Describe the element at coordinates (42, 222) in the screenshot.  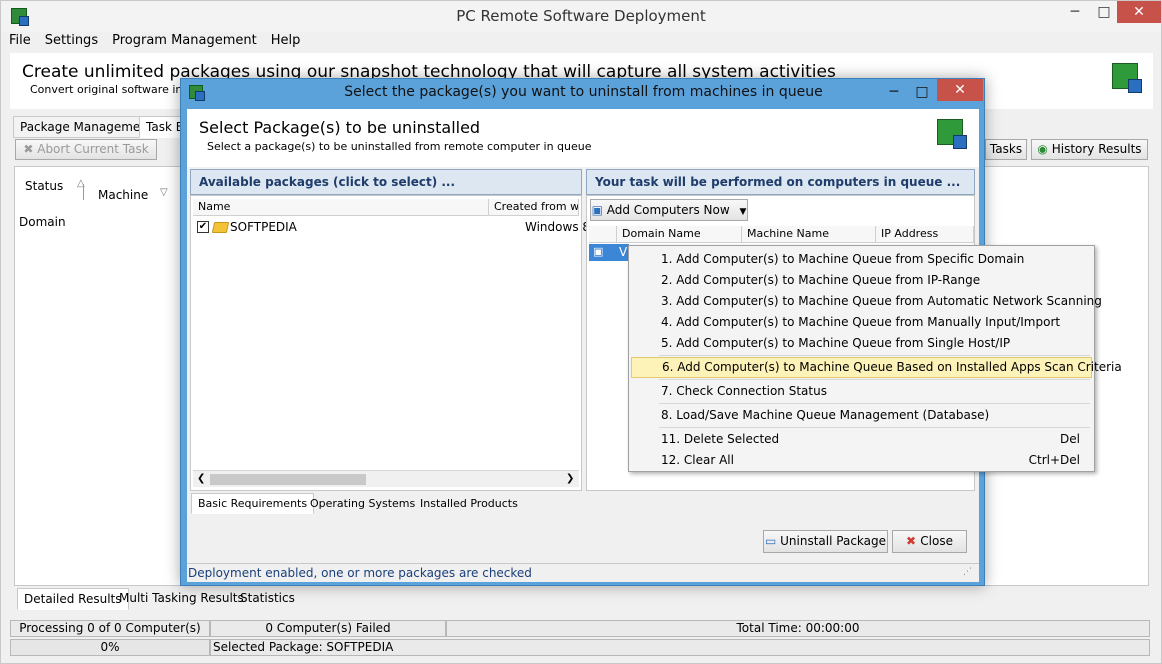
I see `col-domain: Domain` at that location.